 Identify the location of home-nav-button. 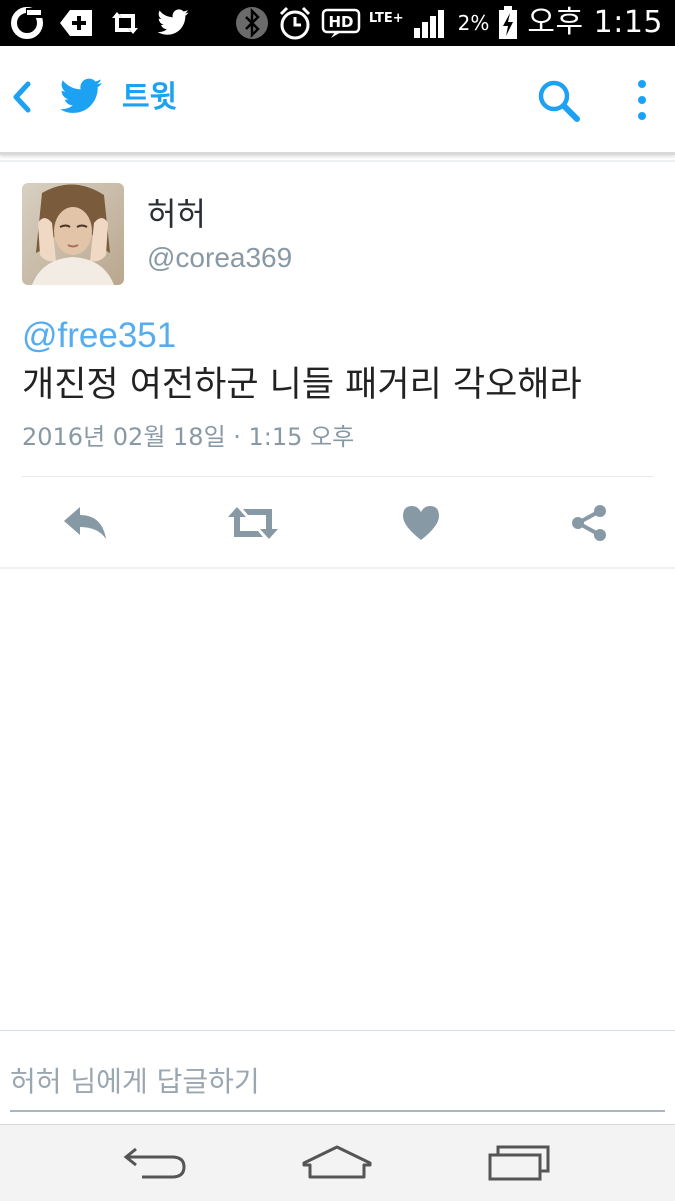
(337, 1163).